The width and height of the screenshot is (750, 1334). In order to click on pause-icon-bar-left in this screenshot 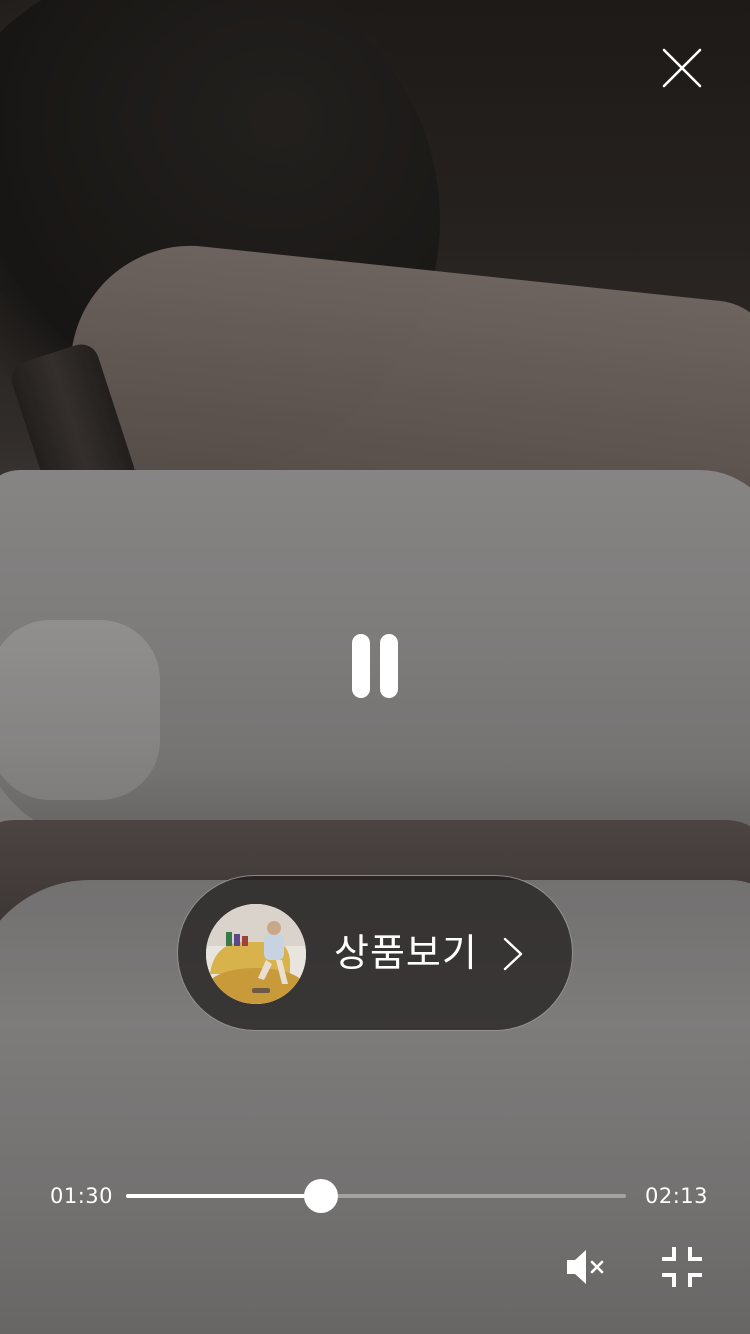, I will do `click(361, 666)`.